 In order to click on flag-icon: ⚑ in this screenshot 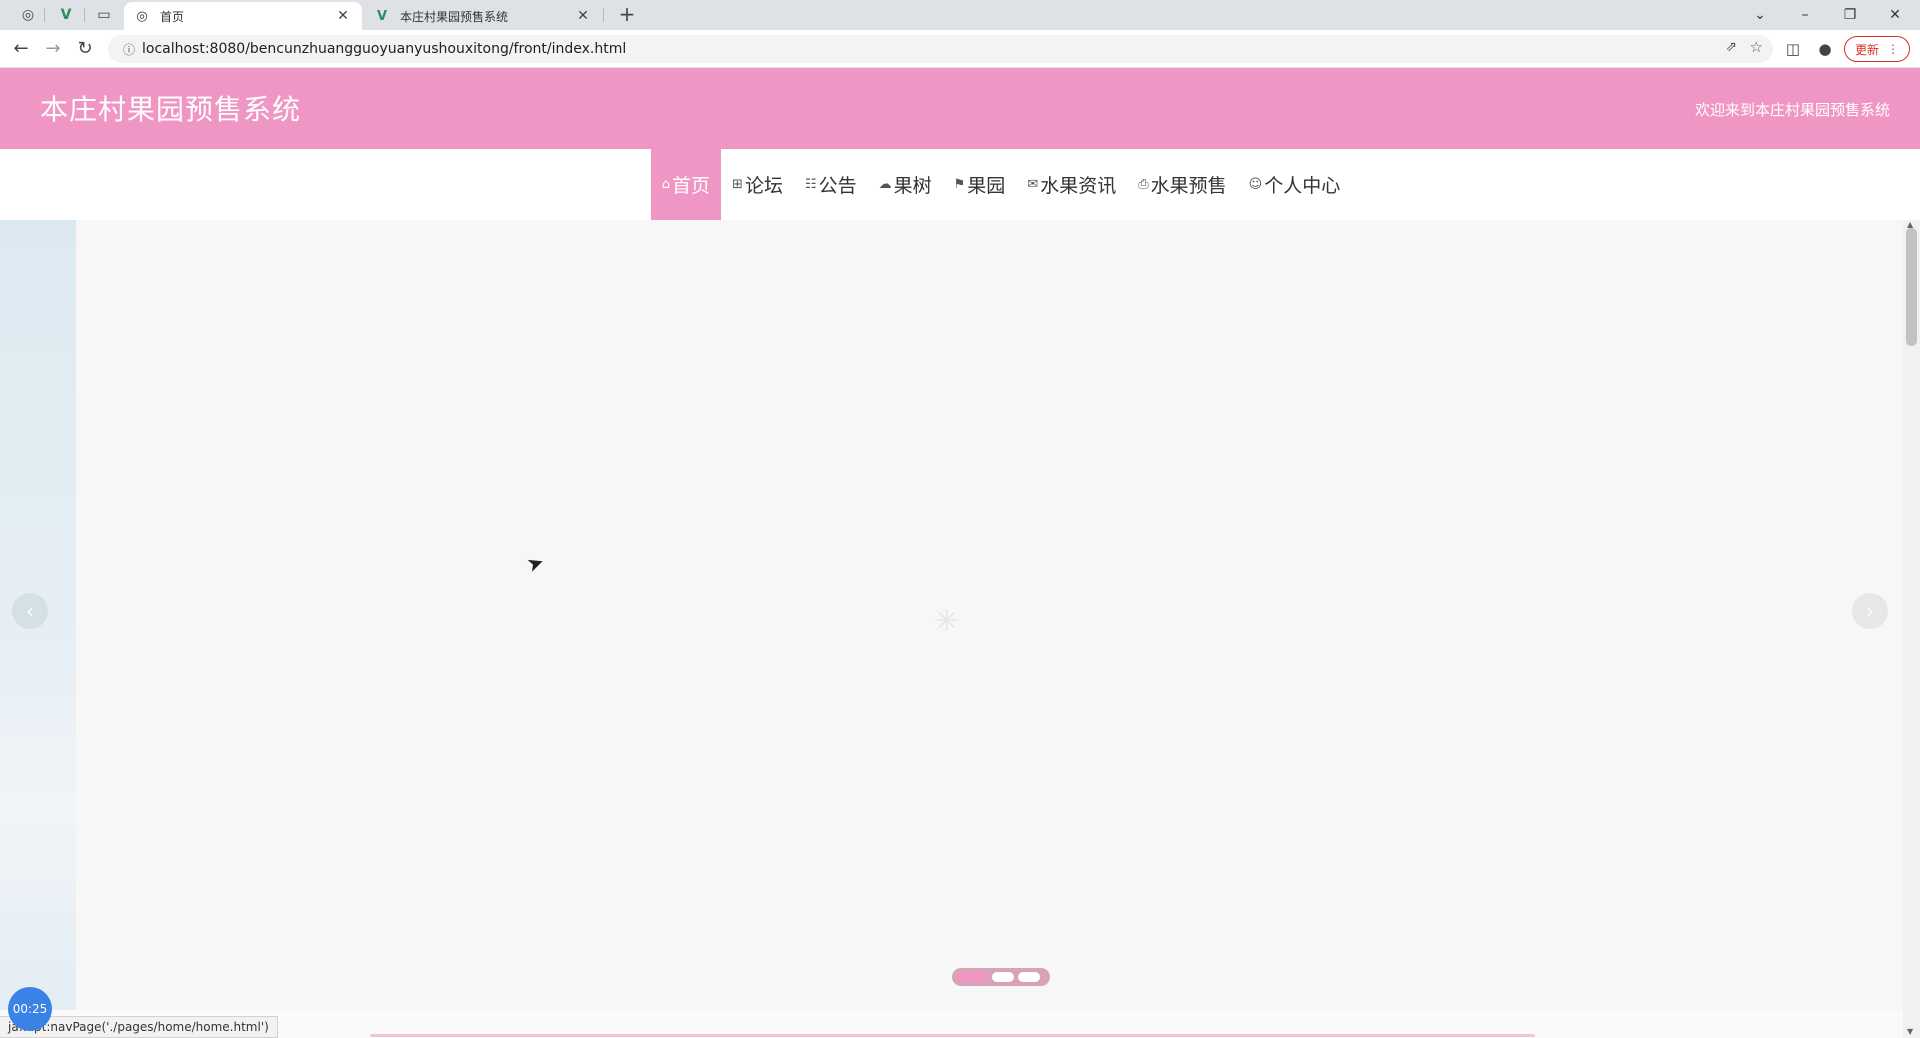, I will do `click(959, 184)`.